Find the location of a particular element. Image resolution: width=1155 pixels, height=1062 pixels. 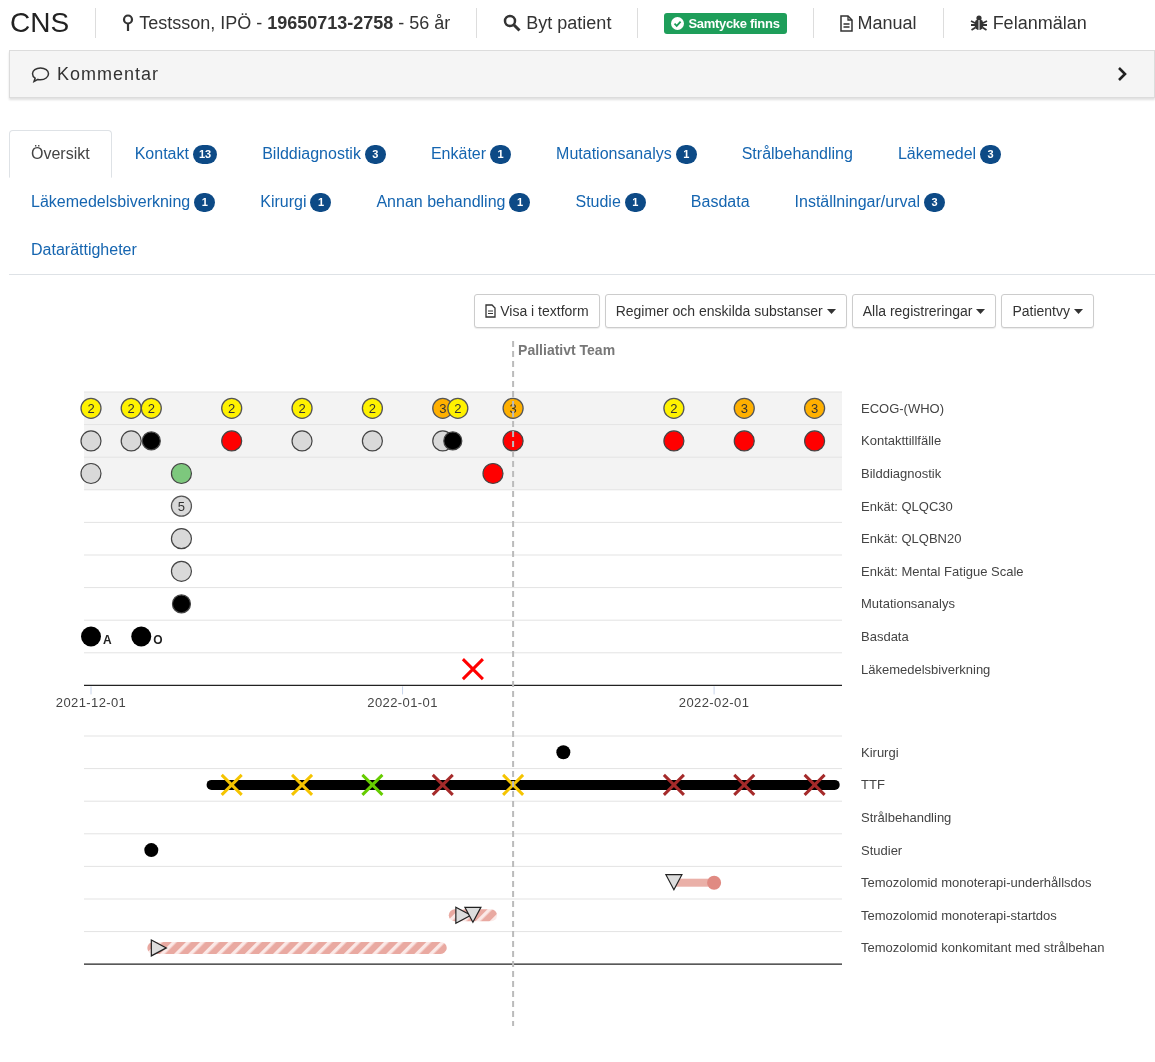

count-badge: 13 is located at coordinates (205, 154).